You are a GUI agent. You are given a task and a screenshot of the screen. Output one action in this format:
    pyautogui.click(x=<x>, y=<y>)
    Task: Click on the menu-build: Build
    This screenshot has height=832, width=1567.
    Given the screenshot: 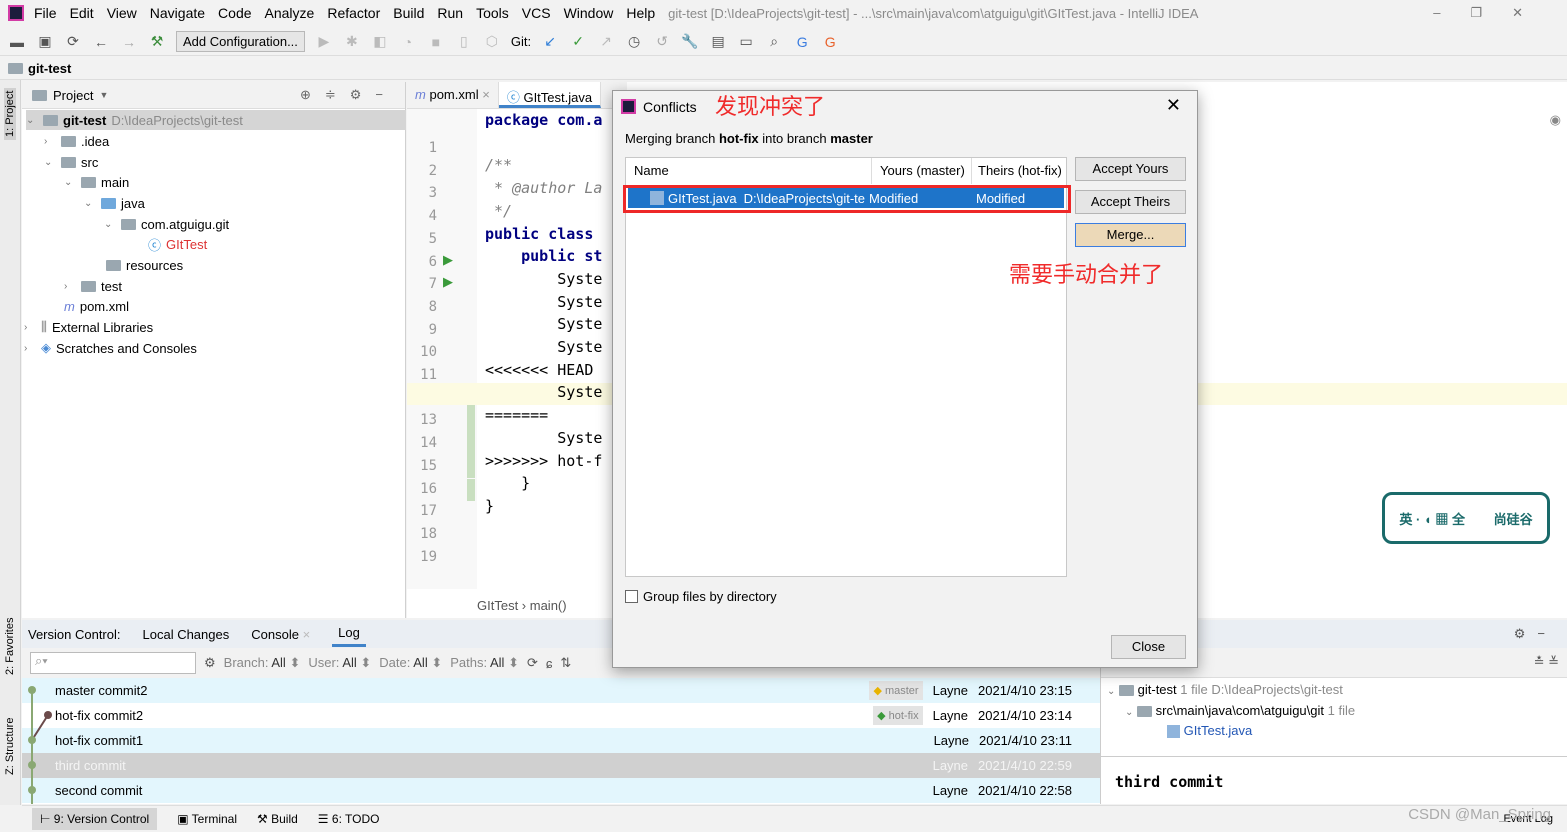 What is the action you would take?
    pyautogui.click(x=408, y=13)
    